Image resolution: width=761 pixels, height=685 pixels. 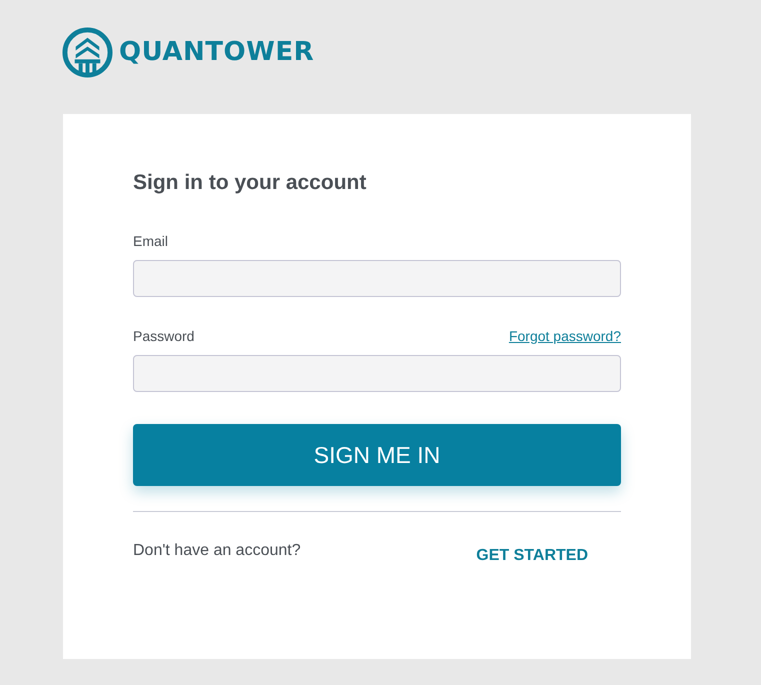 I want to click on sign-in-button: SIGN ME IN, so click(x=377, y=455).